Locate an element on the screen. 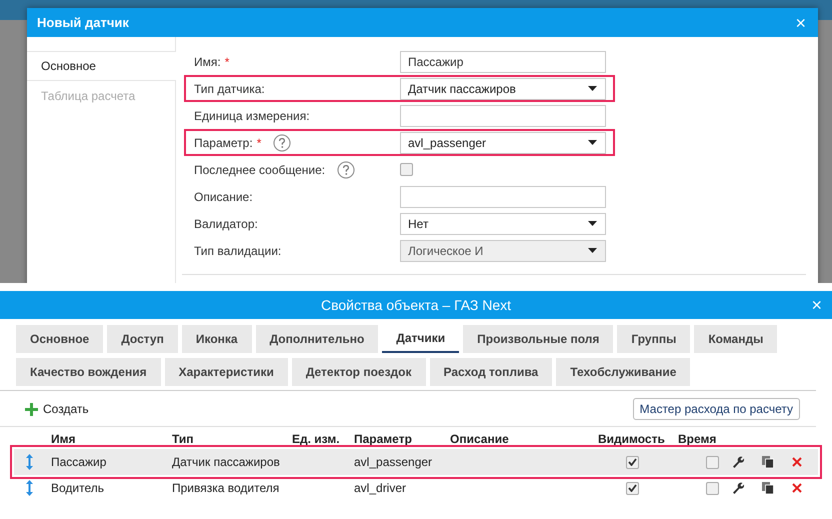 The image size is (832, 519). tab: Дополнительно is located at coordinates (317, 339).